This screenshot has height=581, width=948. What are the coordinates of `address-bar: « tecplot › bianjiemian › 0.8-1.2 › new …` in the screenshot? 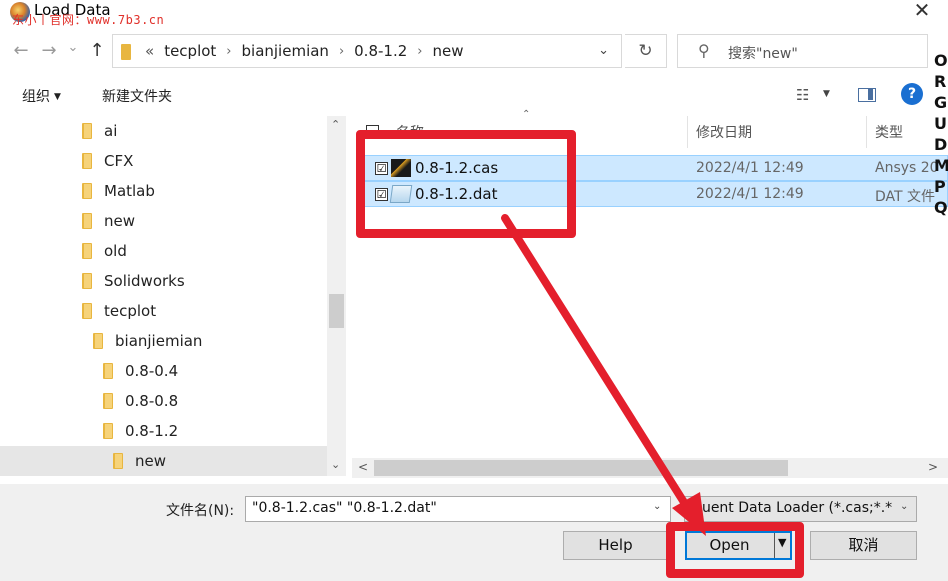 It's located at (367, 51).